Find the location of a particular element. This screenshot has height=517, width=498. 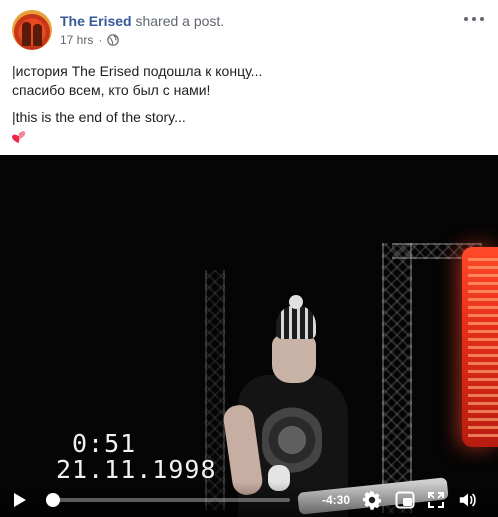

play-icon is located at coordinates (20, 500).